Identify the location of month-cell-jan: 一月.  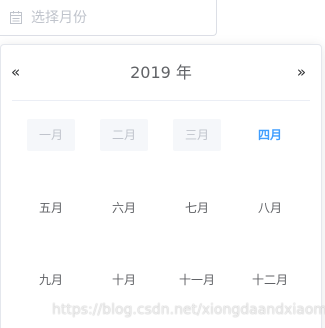
(51, 135).